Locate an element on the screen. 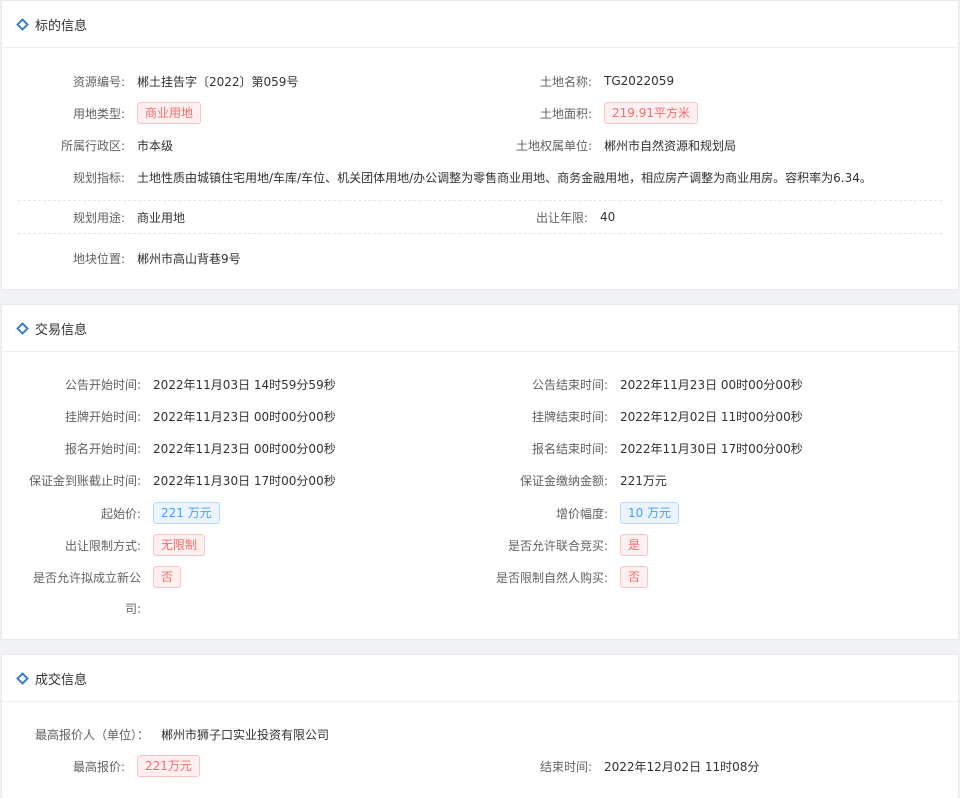 Image resolution: width=960 pixels, height=798 pixels. increment-row: 增价幅度: 10 万元 is located at coordinates (576, 513).